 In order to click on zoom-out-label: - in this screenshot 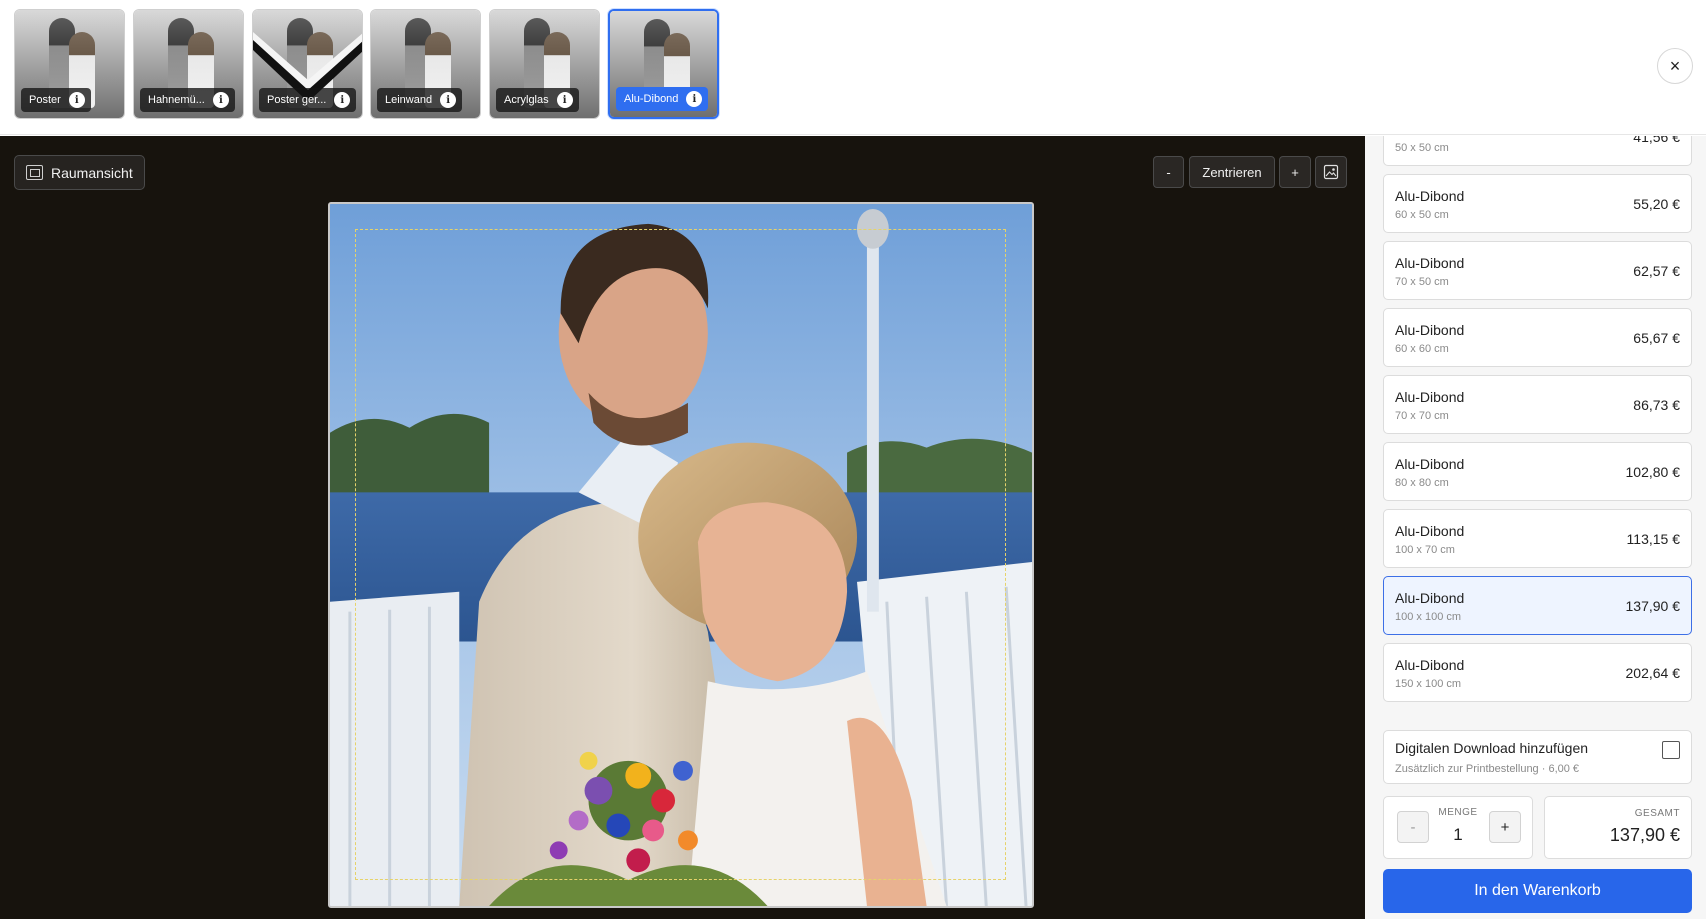, I will do `click(1168, 172)`.